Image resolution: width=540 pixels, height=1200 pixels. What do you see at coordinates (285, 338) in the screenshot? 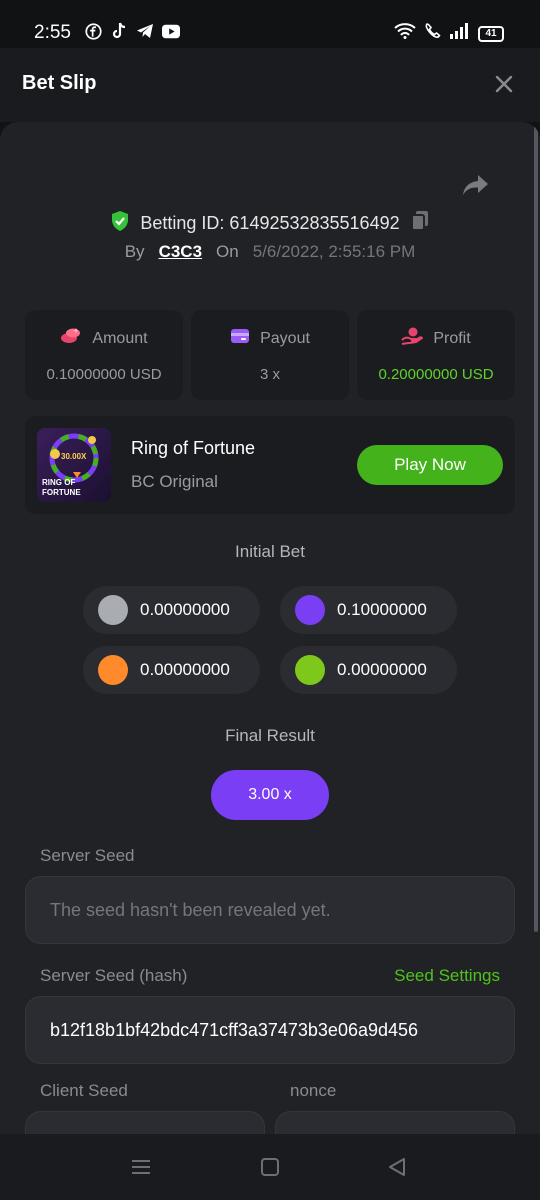
I see `stat-payout-label: Payout` at bounding box center [285, 338].